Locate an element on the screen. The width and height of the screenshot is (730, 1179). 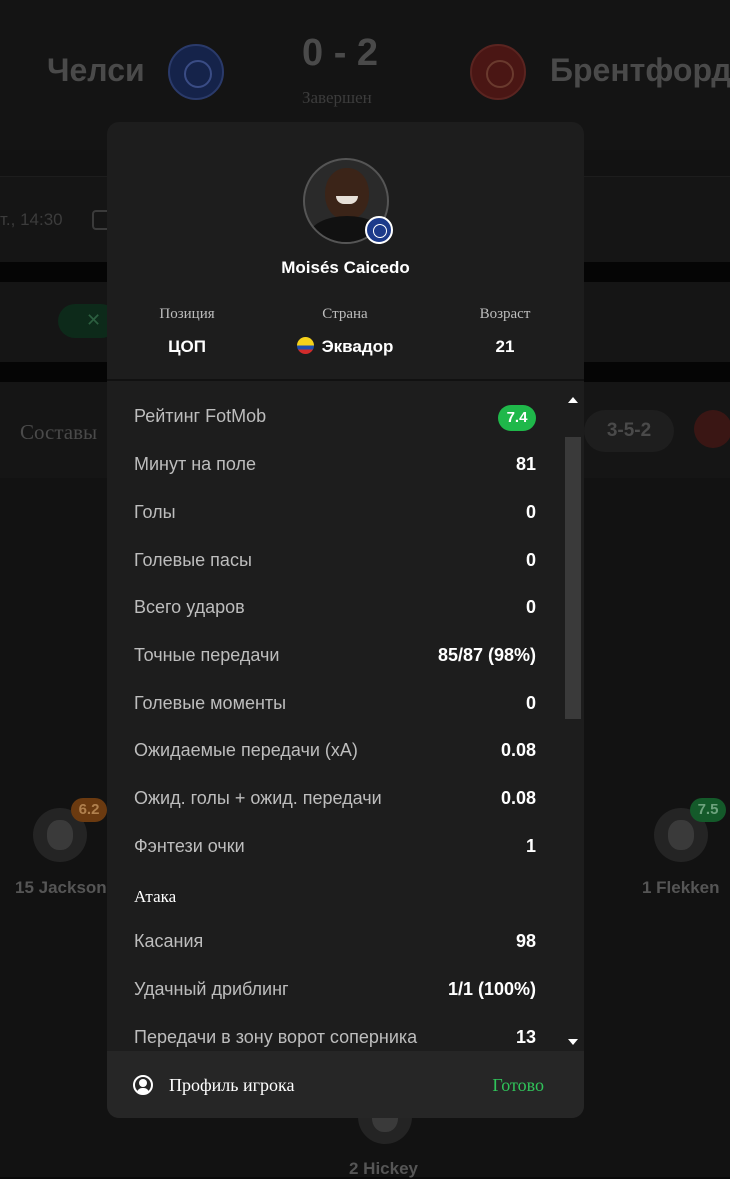
info-label: Позиция is located at coordinates (187, 314).